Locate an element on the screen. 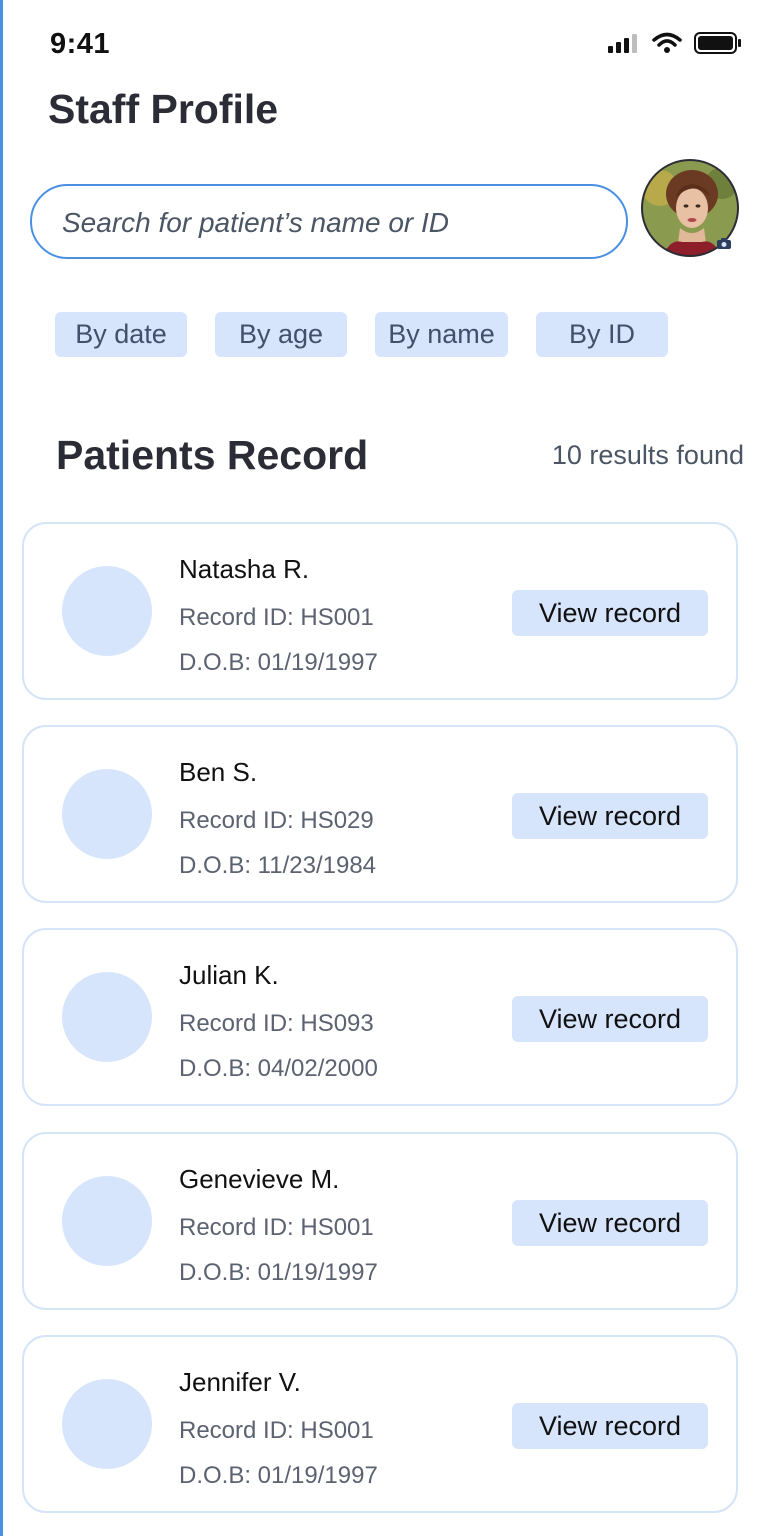 This screenshot has width=764, height=1536. patient-record-id: Record ID: HS029 is located at coordinates (276, 820).